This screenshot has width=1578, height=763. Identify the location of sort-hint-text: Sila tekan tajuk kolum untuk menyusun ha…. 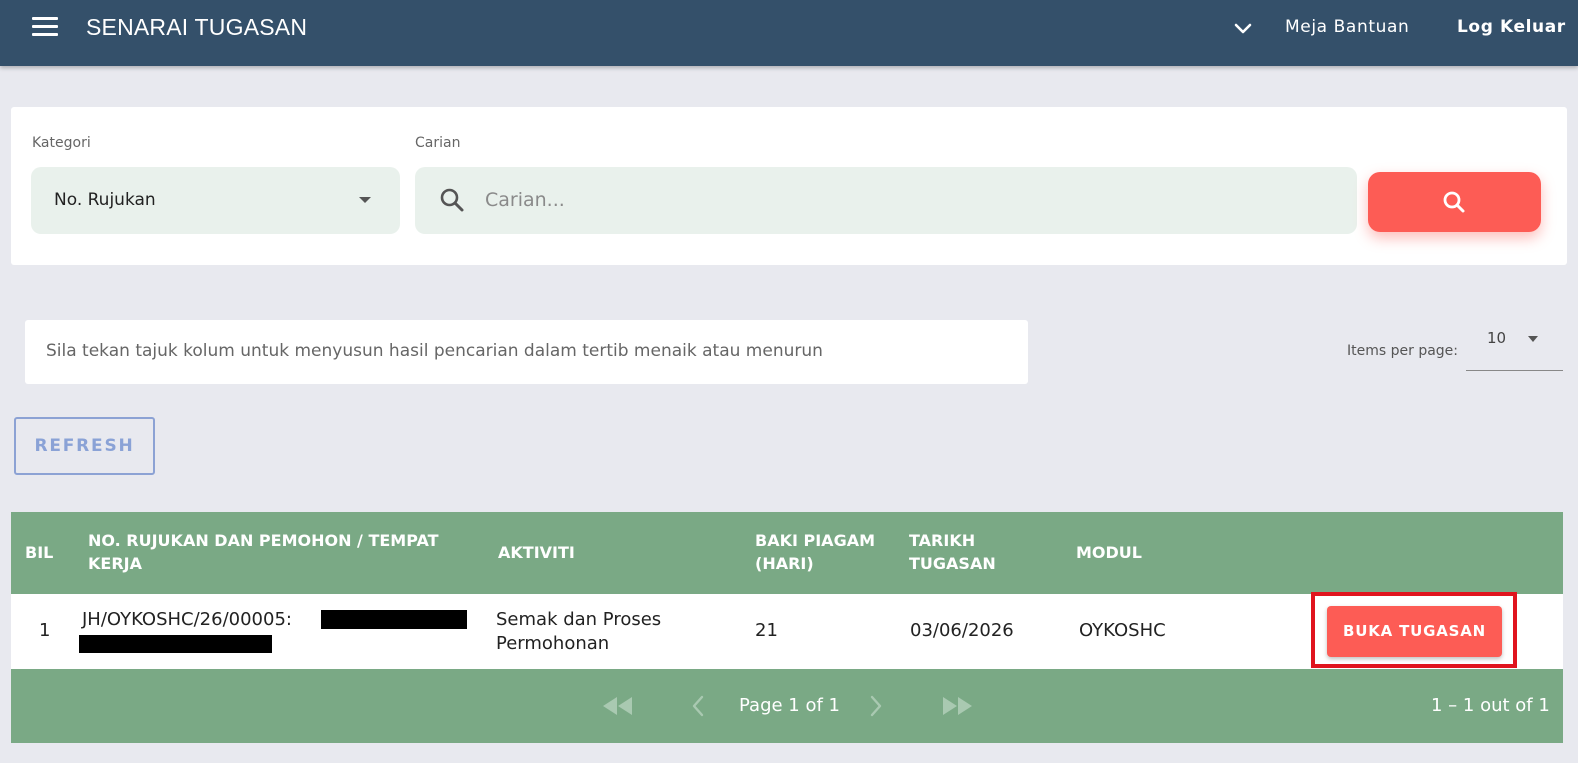
(434, 351).